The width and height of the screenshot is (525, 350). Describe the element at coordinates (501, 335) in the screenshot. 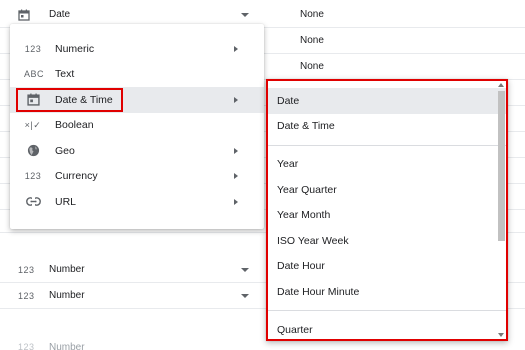

I see `scroll-down-icon` at that location.